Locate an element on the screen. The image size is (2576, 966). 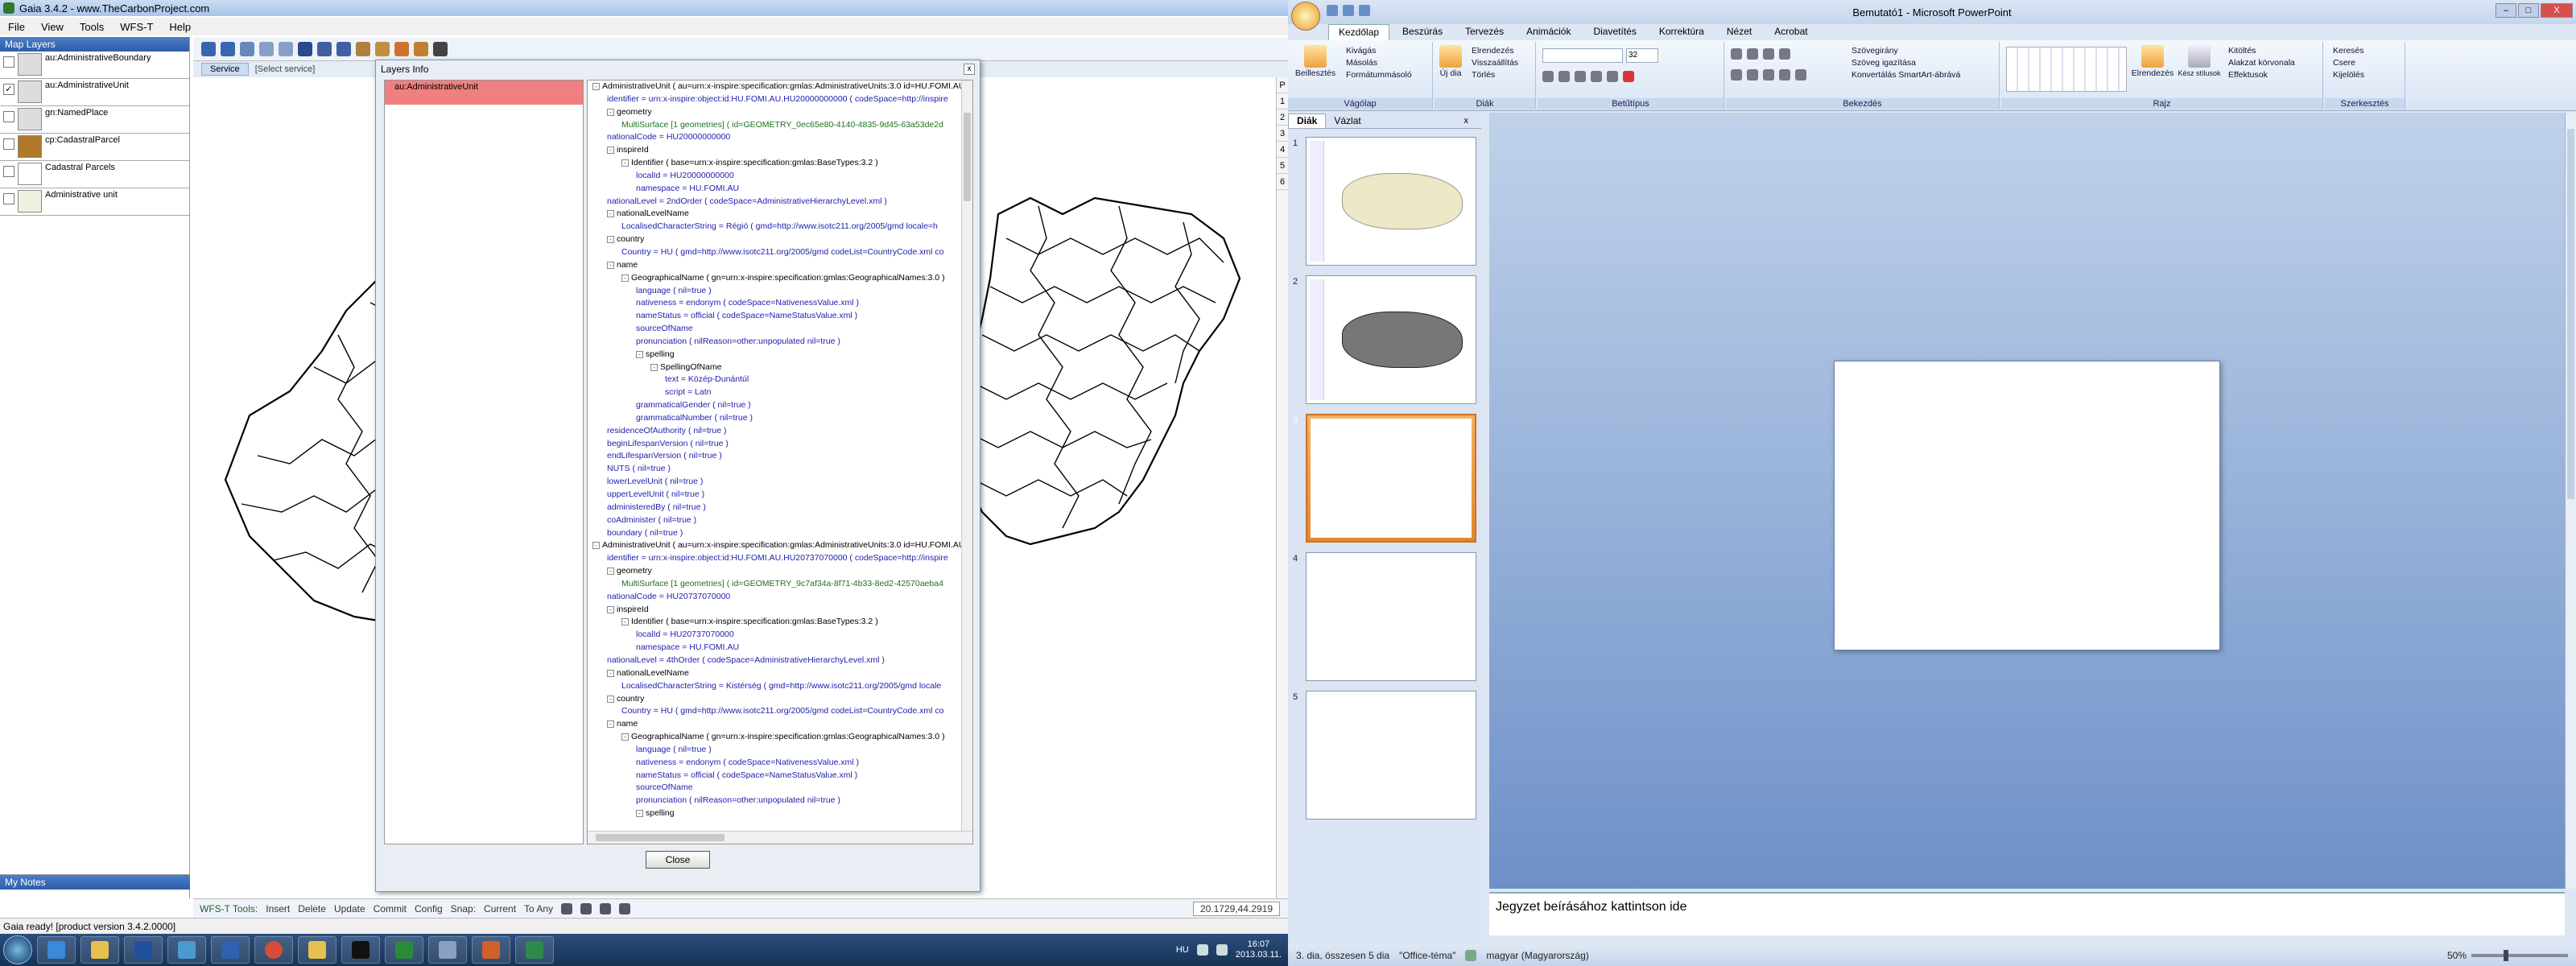
layer-checkbox: ✓ is located at coordinates (8, 89).